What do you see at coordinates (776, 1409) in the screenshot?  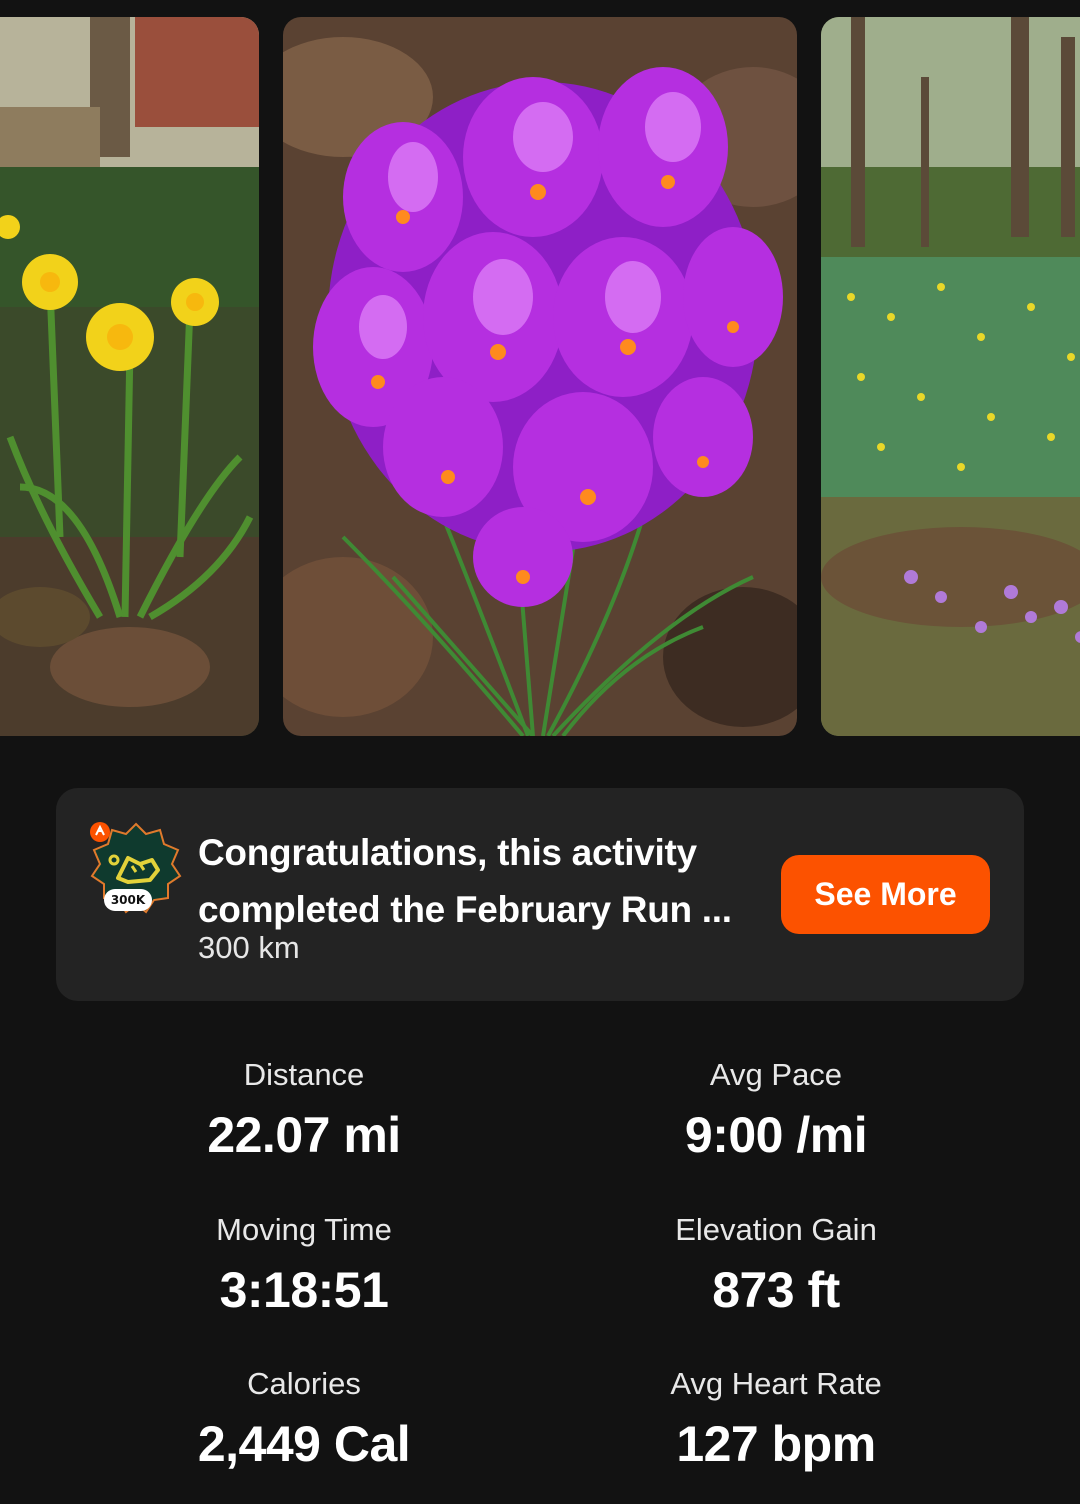 I see `stat-avg-heart-rate: Avg Heart Rate 127 bpm` at bounding box center [776, 1409].